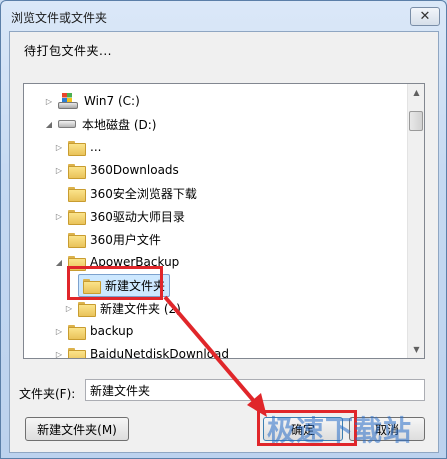 This screenshot has height=459, width=447. I want to click on new-folder-button: 新建文件夹(M), so click(77, 429).